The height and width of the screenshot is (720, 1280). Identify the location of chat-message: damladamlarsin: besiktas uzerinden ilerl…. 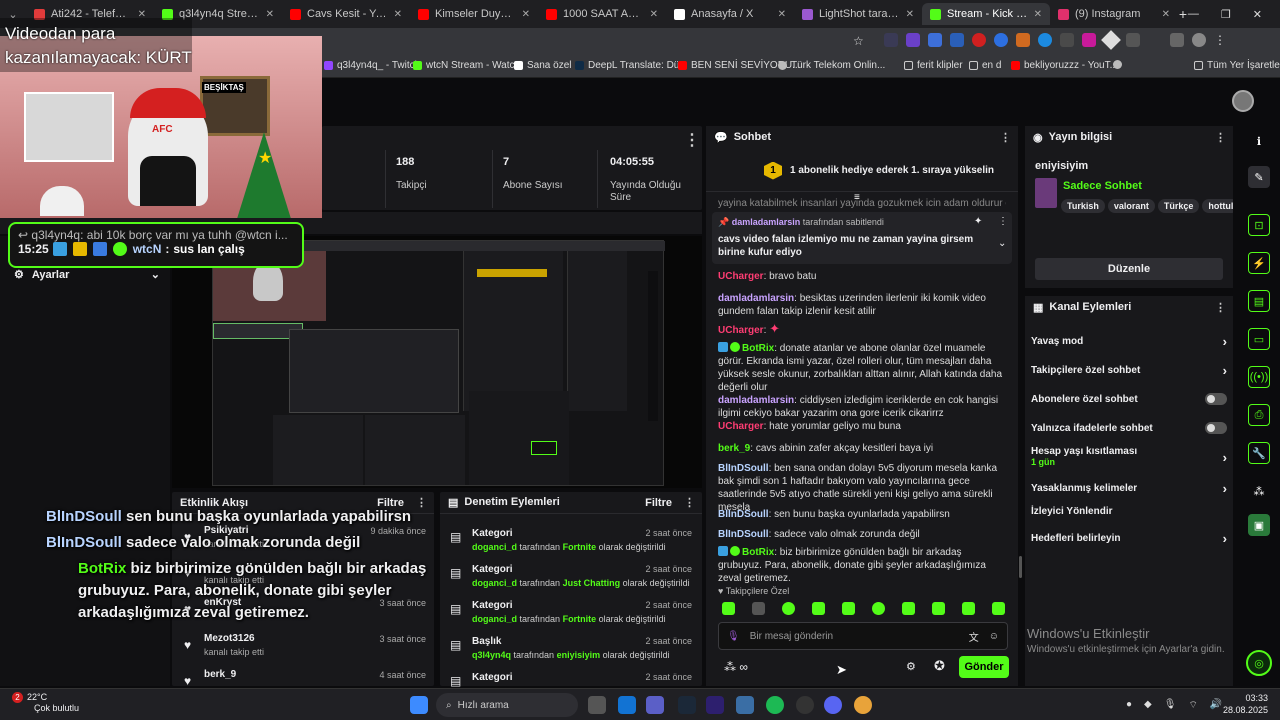
(862, 305).